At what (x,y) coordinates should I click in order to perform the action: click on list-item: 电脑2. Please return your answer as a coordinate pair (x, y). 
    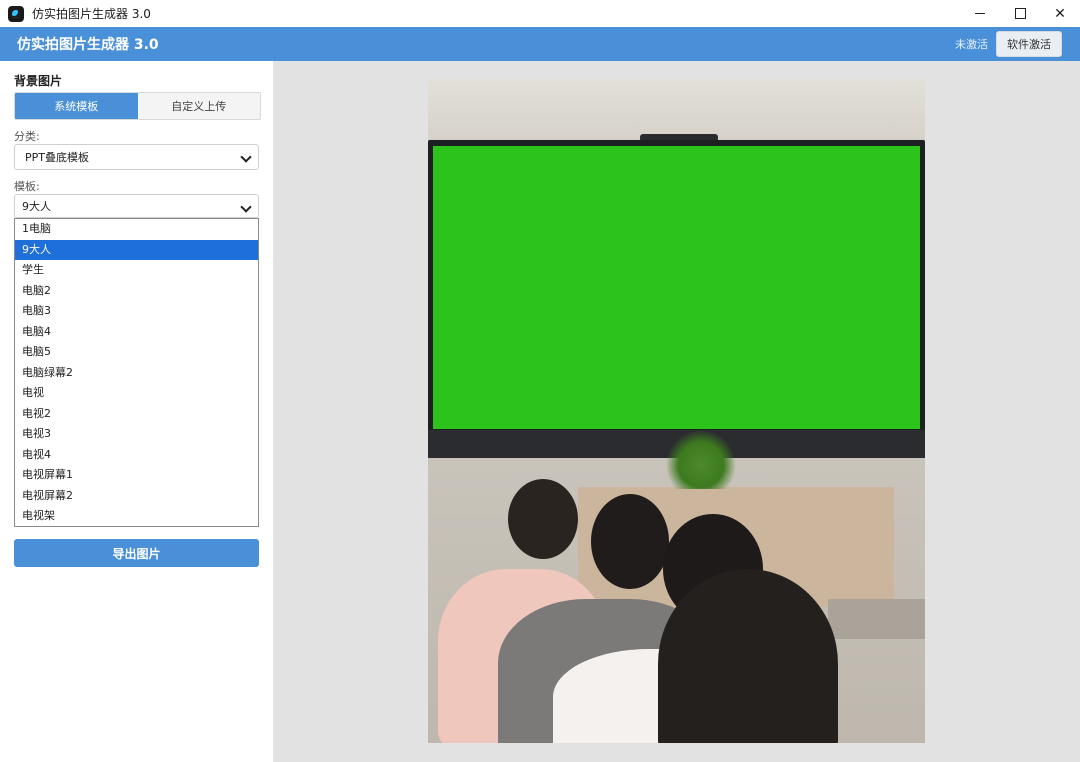
    Looking at the image, I should click on (136, 291).